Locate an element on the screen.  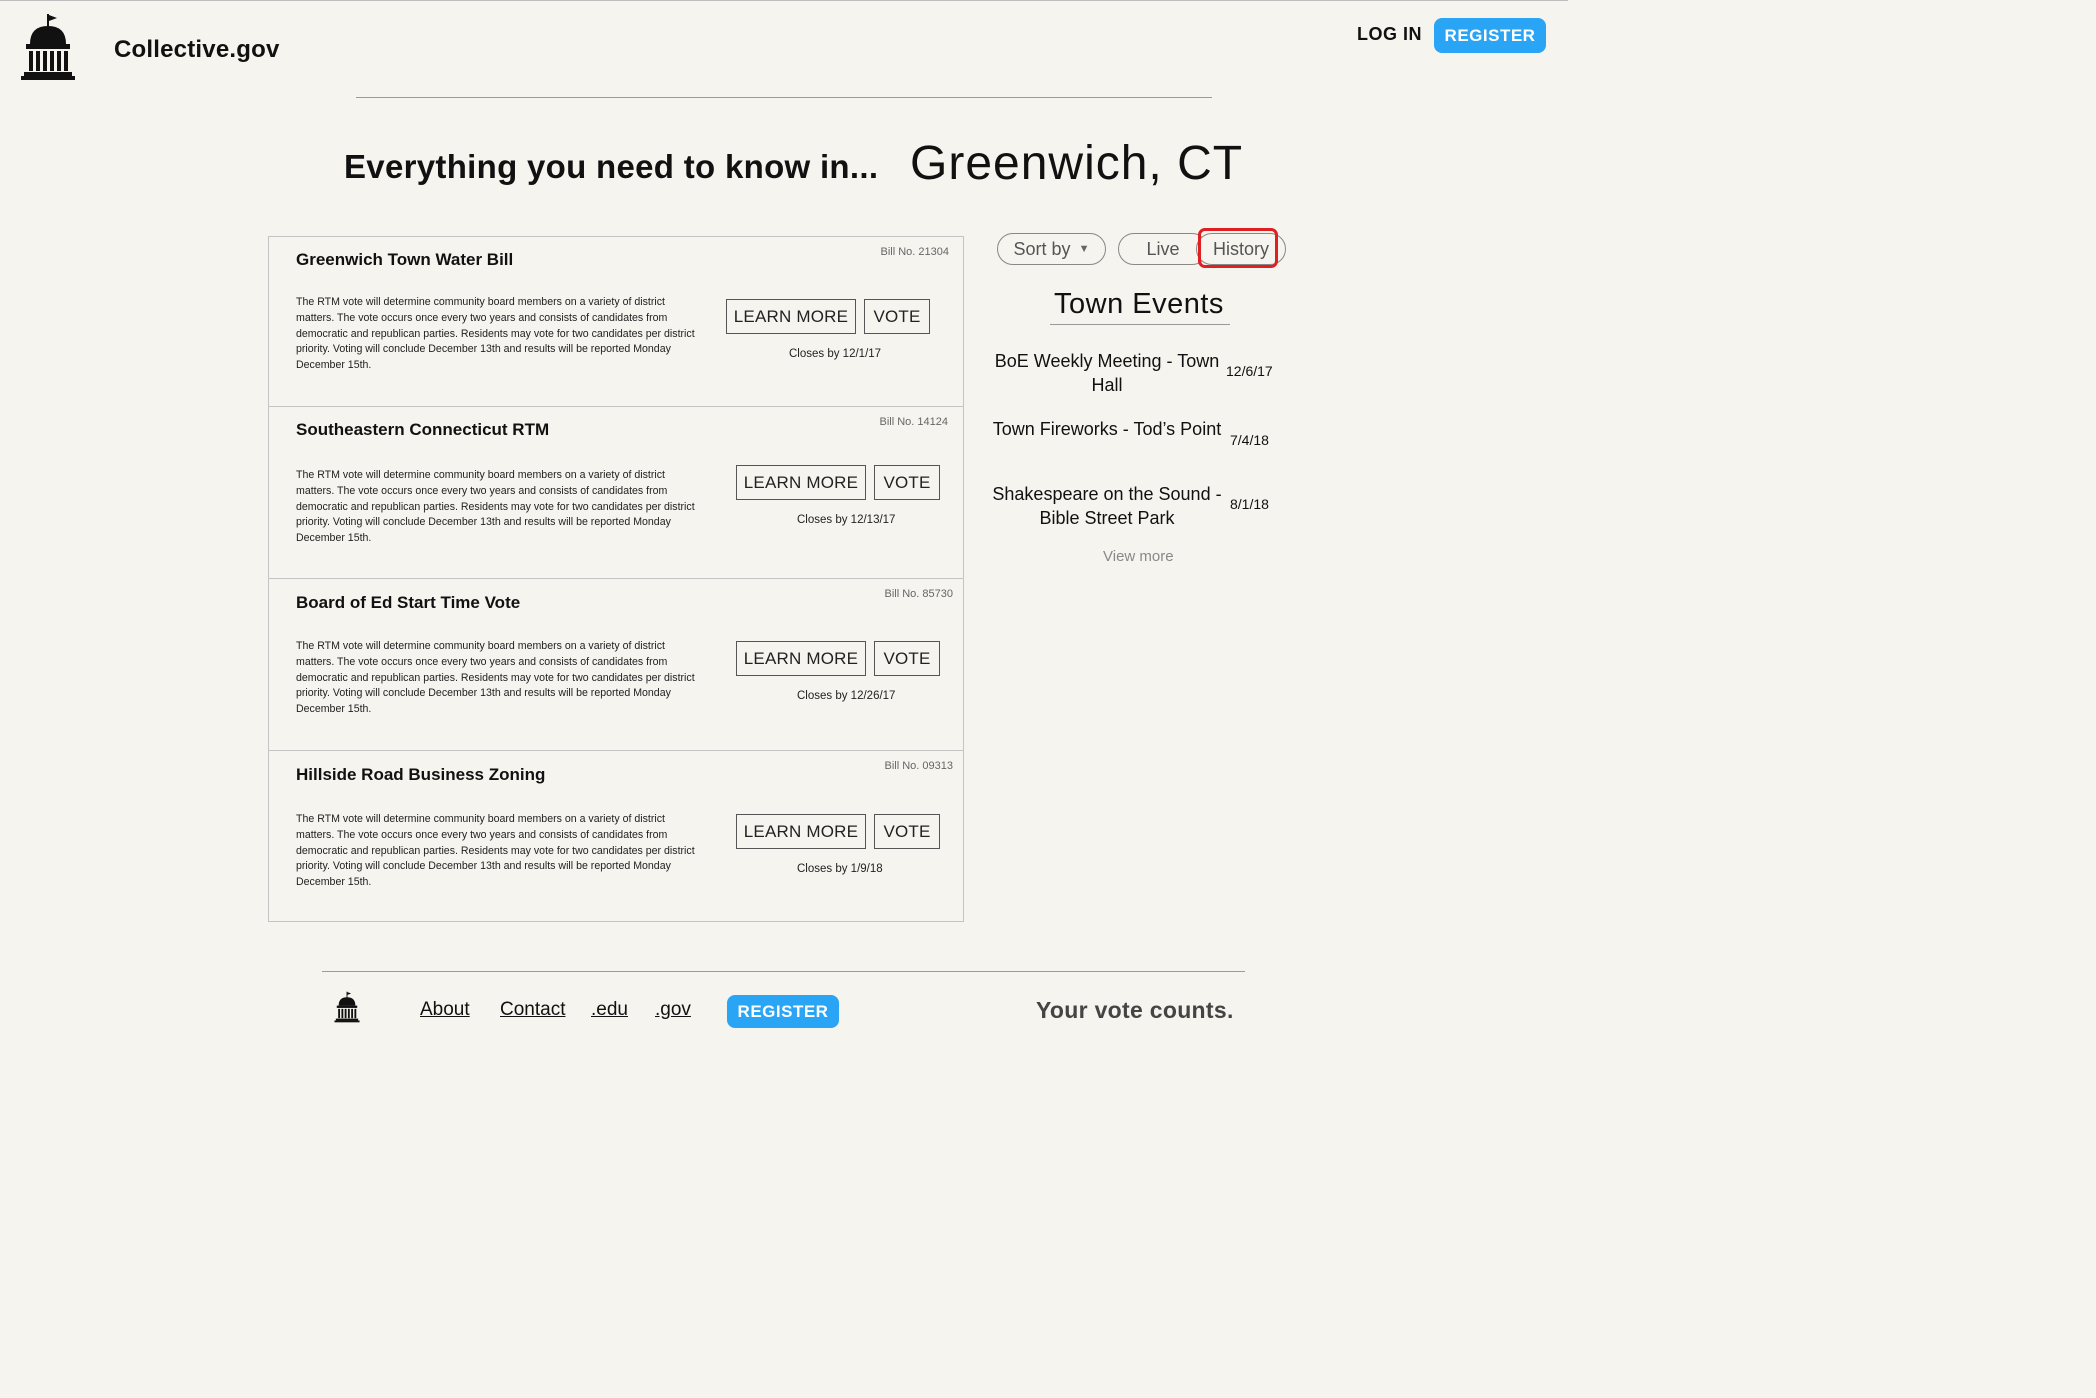
caret-down-icon: ▼ is located at coordinates (1084, 249).